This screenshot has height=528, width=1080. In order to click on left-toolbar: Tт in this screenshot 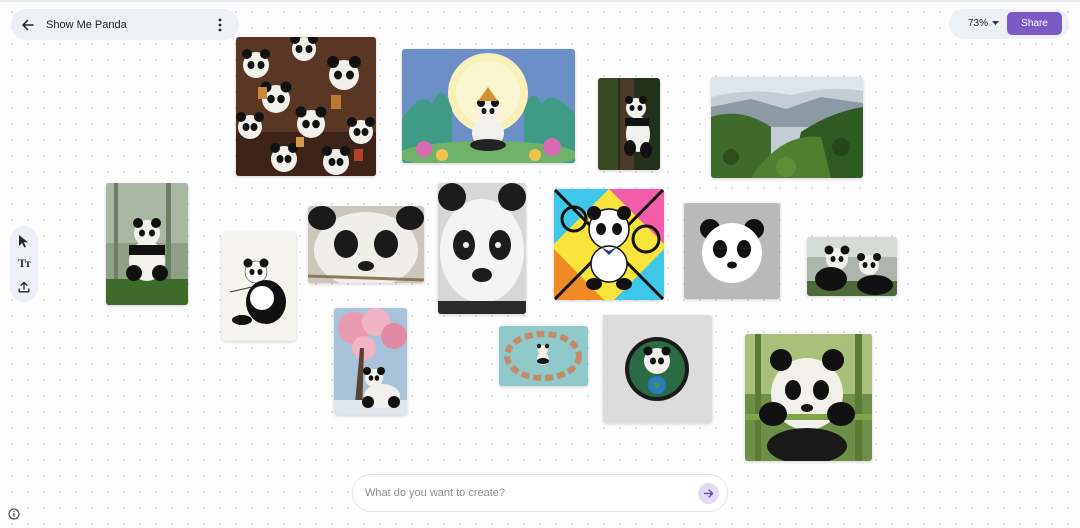, I will do `click(24, 264)`.